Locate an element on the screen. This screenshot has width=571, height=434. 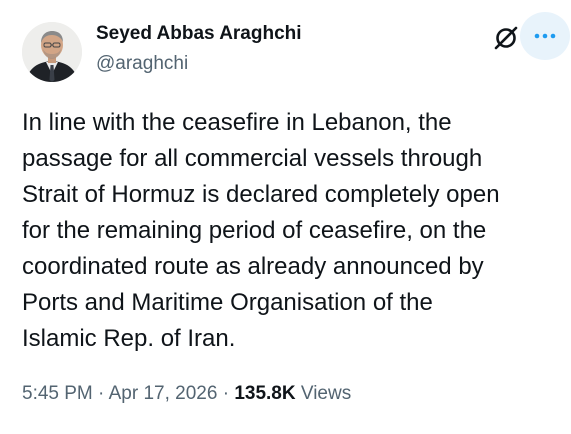
profile-photo is located at coordinates (52, 52).